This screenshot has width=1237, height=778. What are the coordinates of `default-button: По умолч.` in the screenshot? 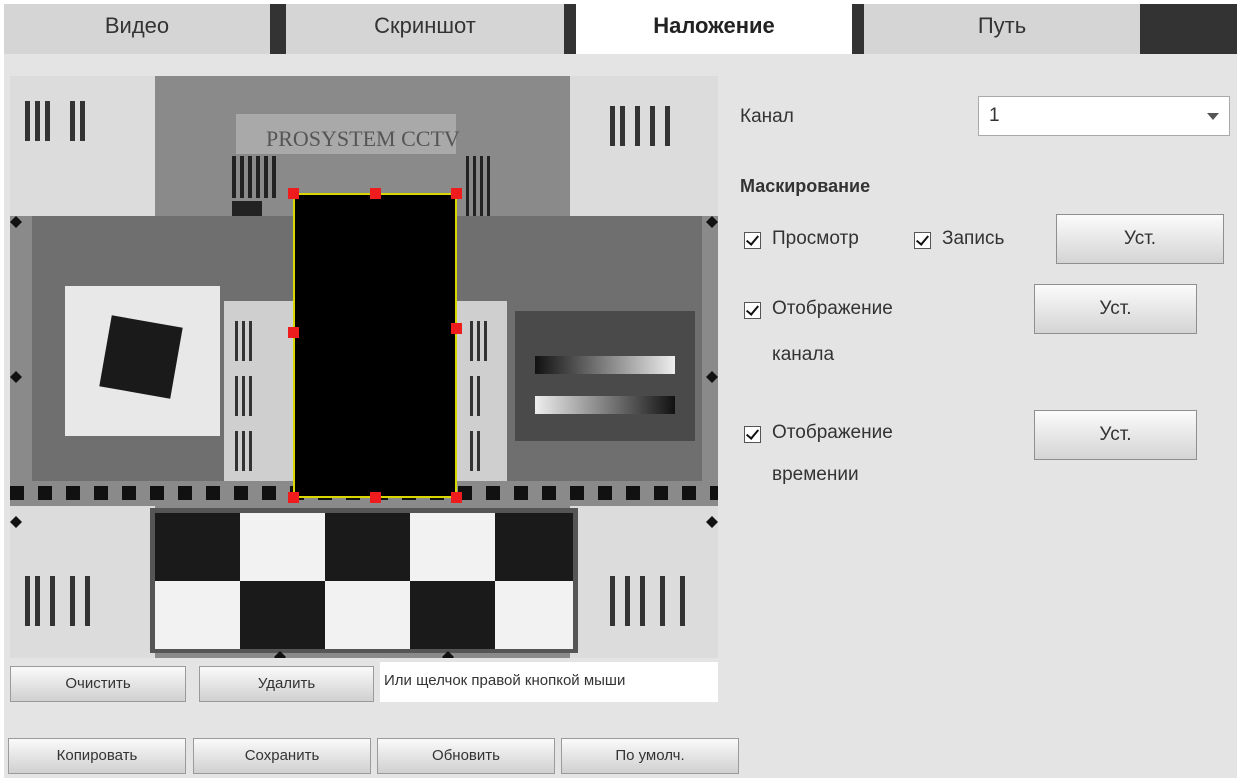 It's located at (650, 756).